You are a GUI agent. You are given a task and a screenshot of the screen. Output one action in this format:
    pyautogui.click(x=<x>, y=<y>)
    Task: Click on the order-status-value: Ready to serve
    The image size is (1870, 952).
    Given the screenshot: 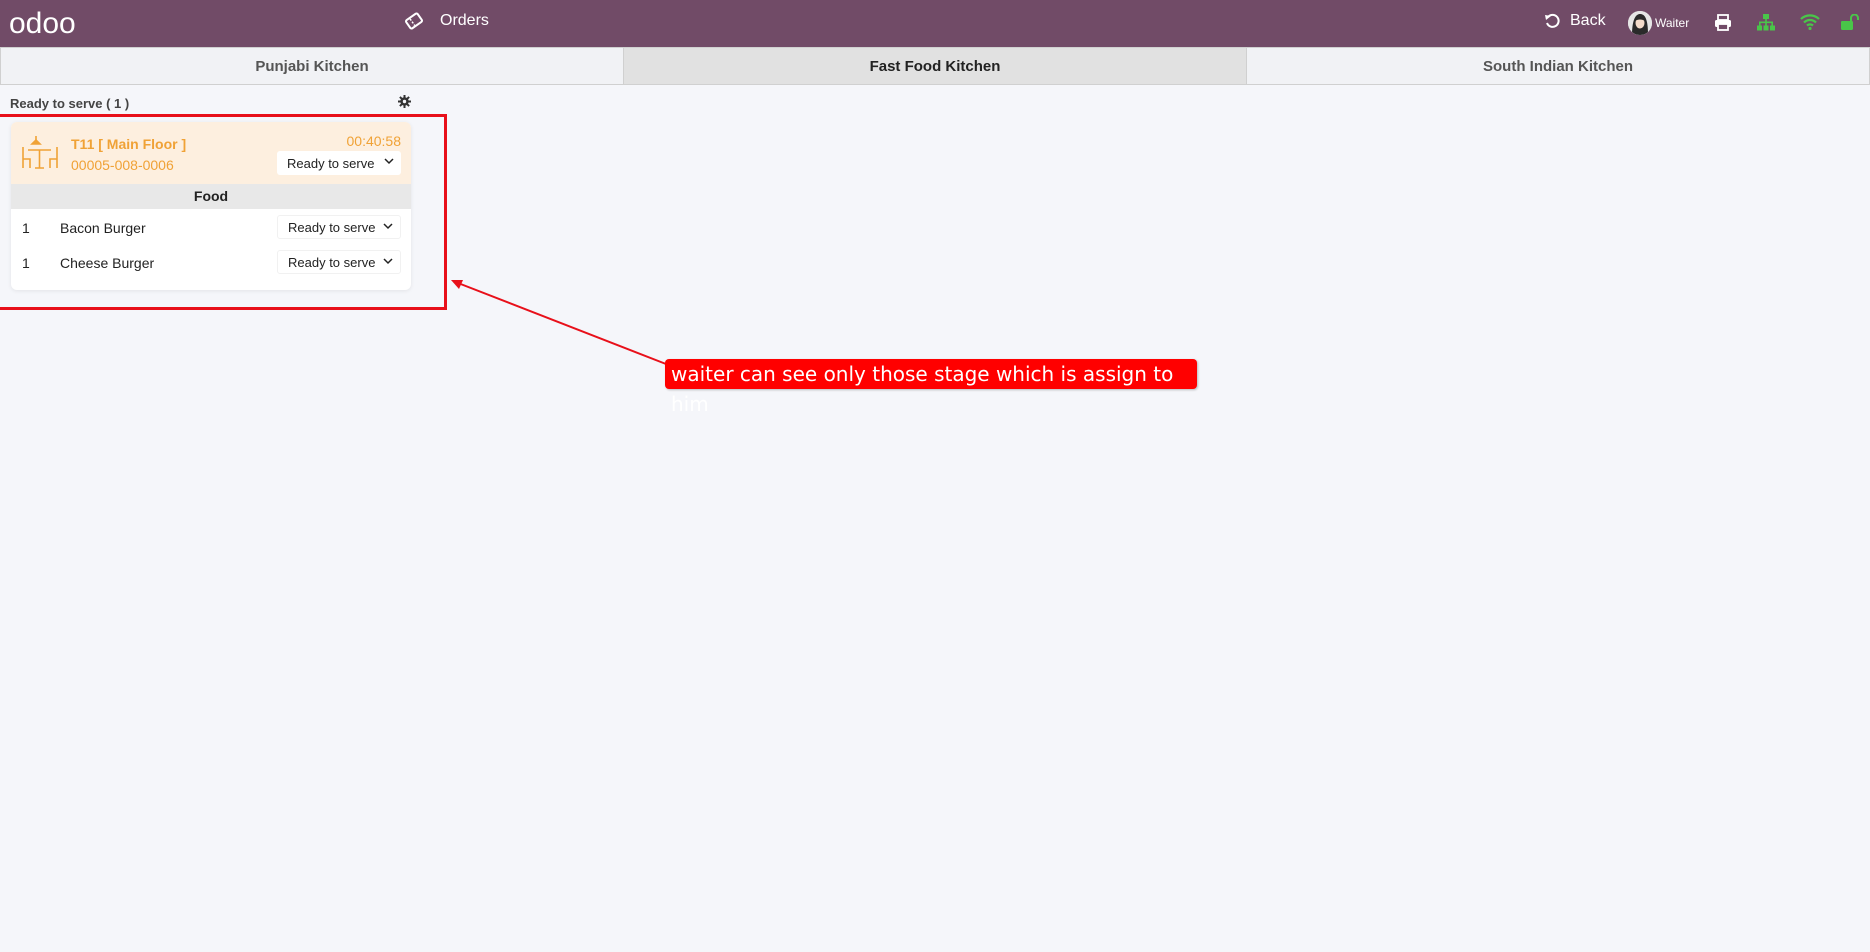 What is the action you would take?
    pyautogui.click(x=331, y=163)
    